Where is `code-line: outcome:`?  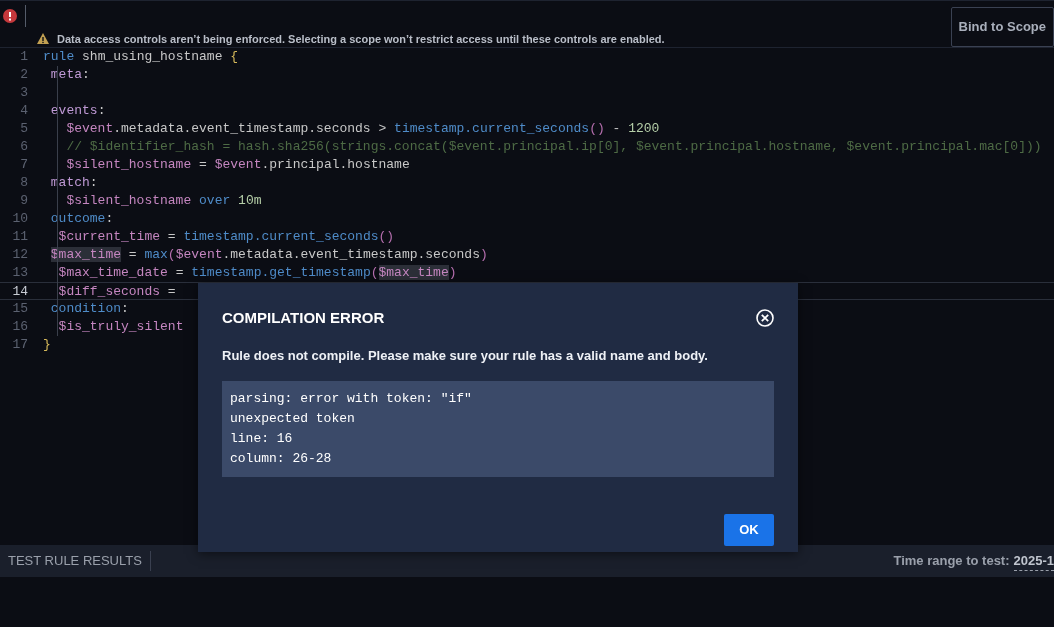
code-line: outcome: is located at coordinates (81, 219).